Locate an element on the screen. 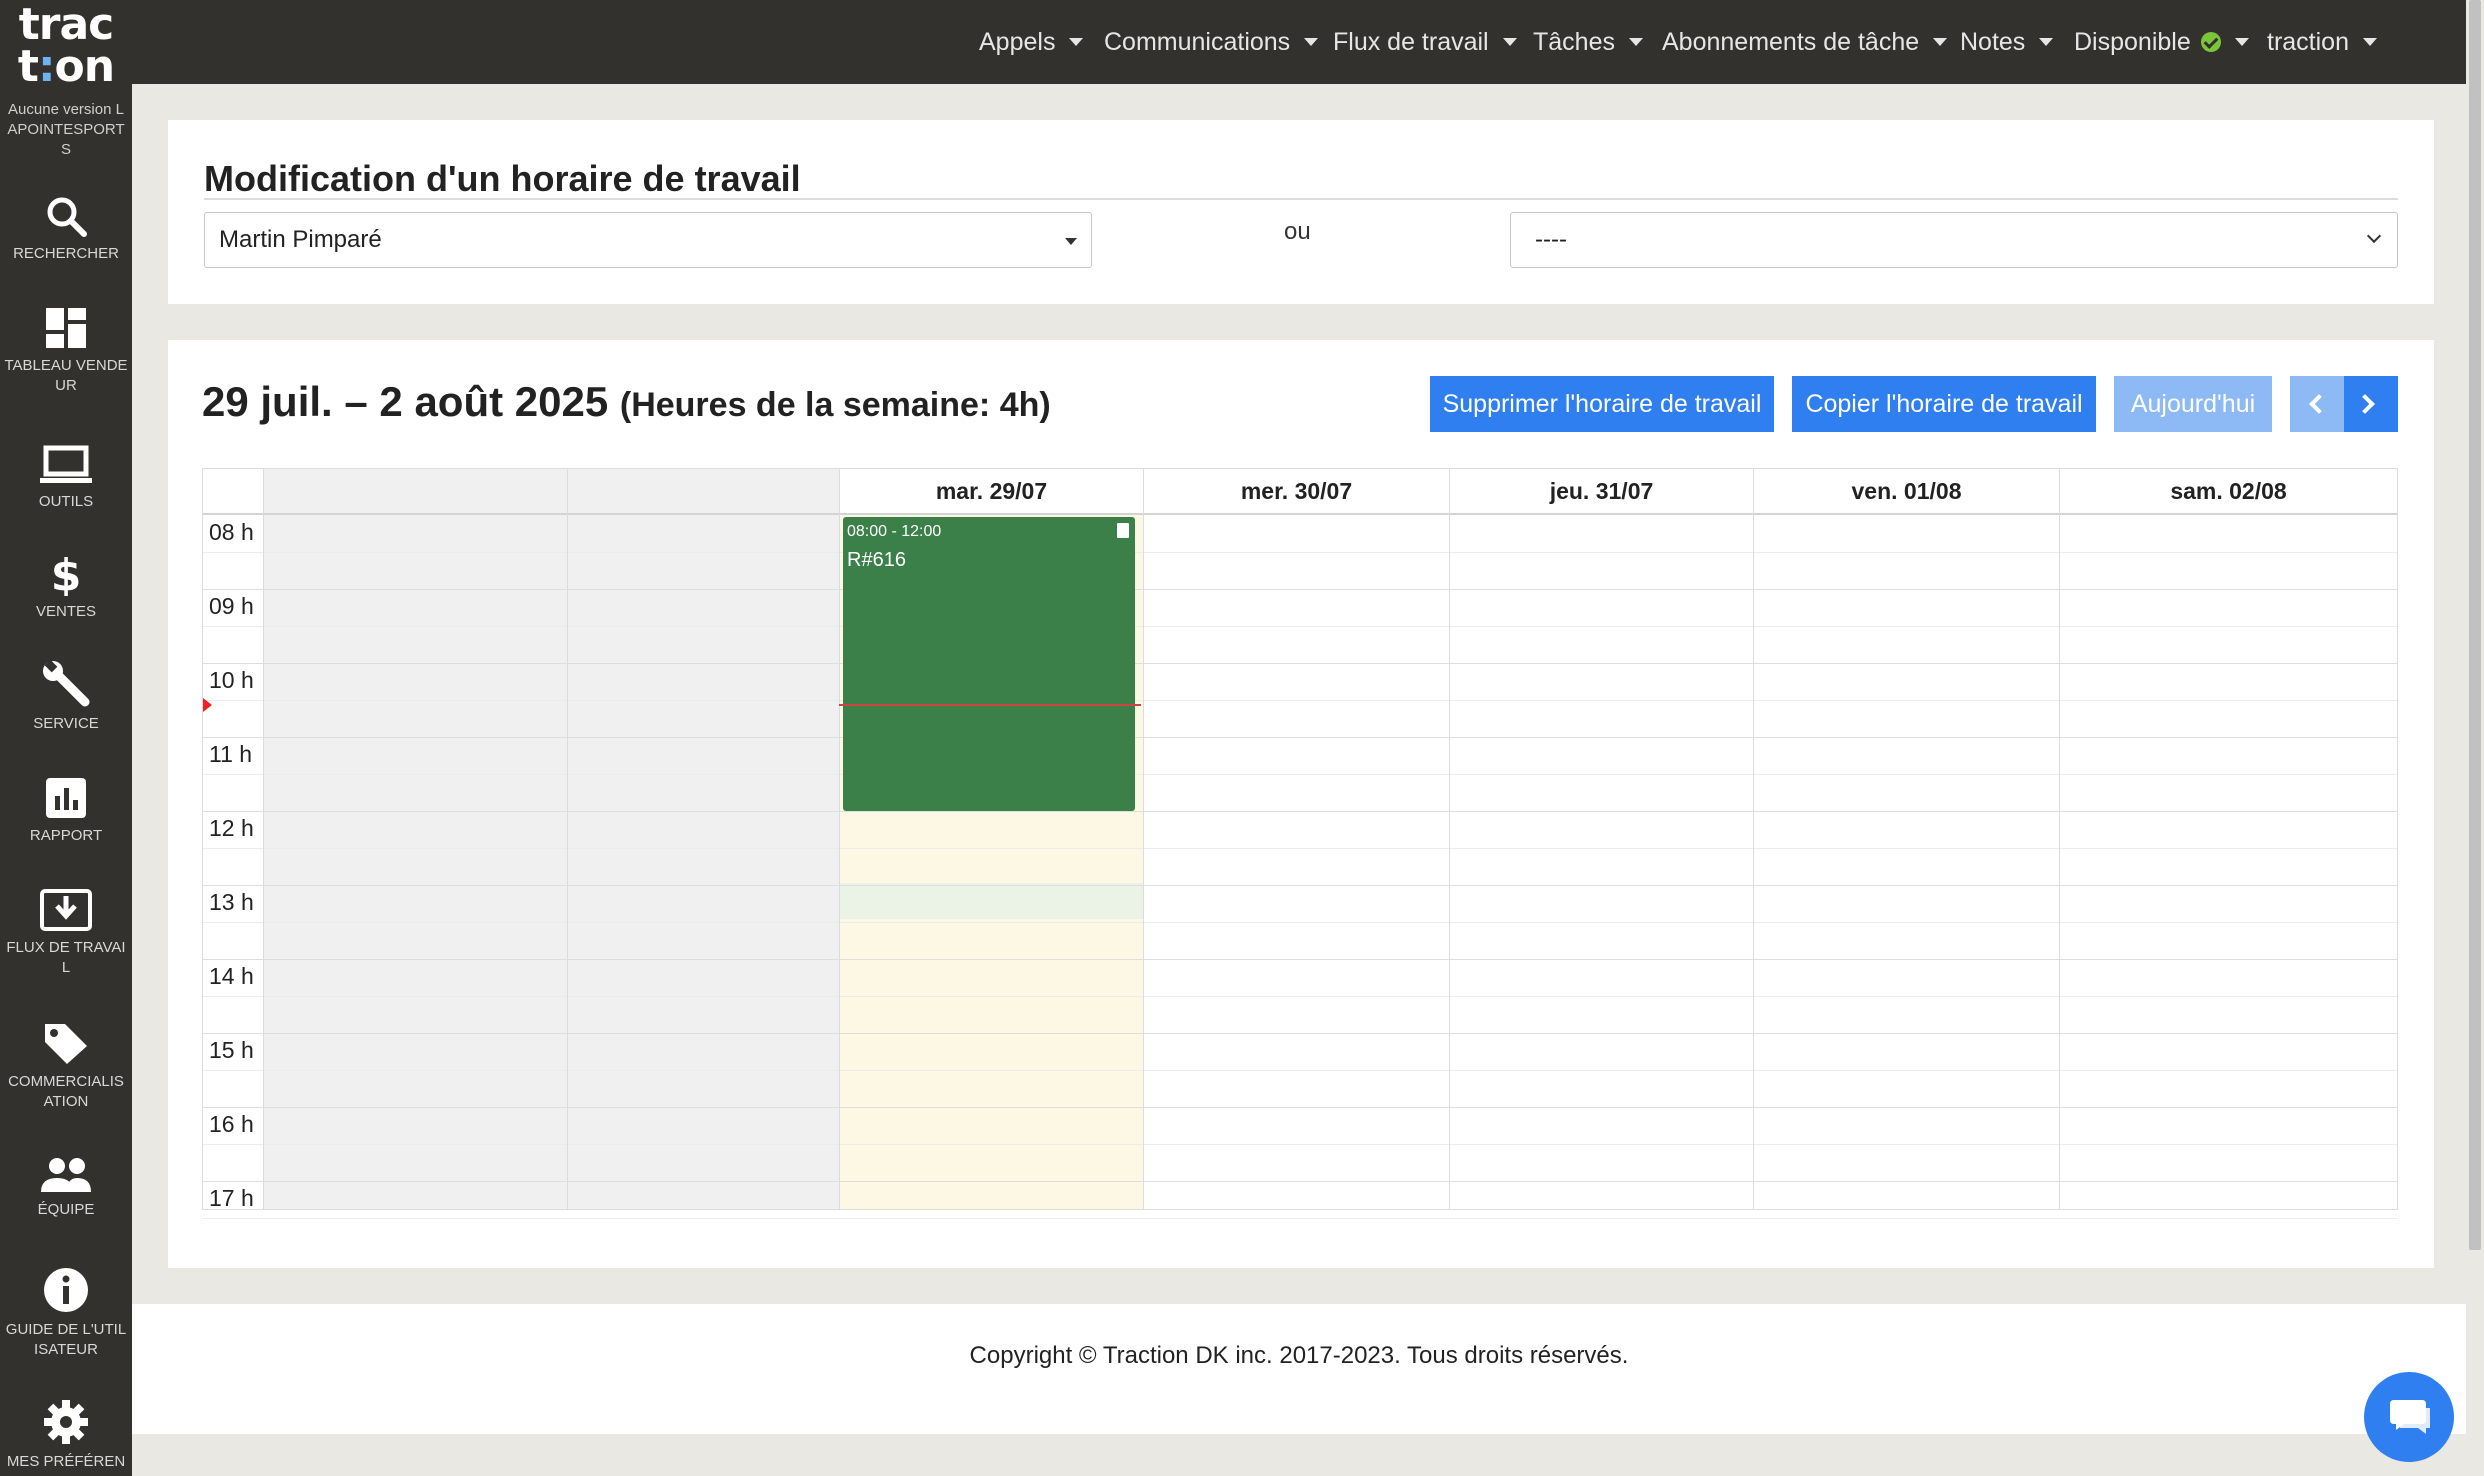 This screenshot has width=2484, height=1476. today-button: Aujourd'hui is located at coordinates (2193, 404).